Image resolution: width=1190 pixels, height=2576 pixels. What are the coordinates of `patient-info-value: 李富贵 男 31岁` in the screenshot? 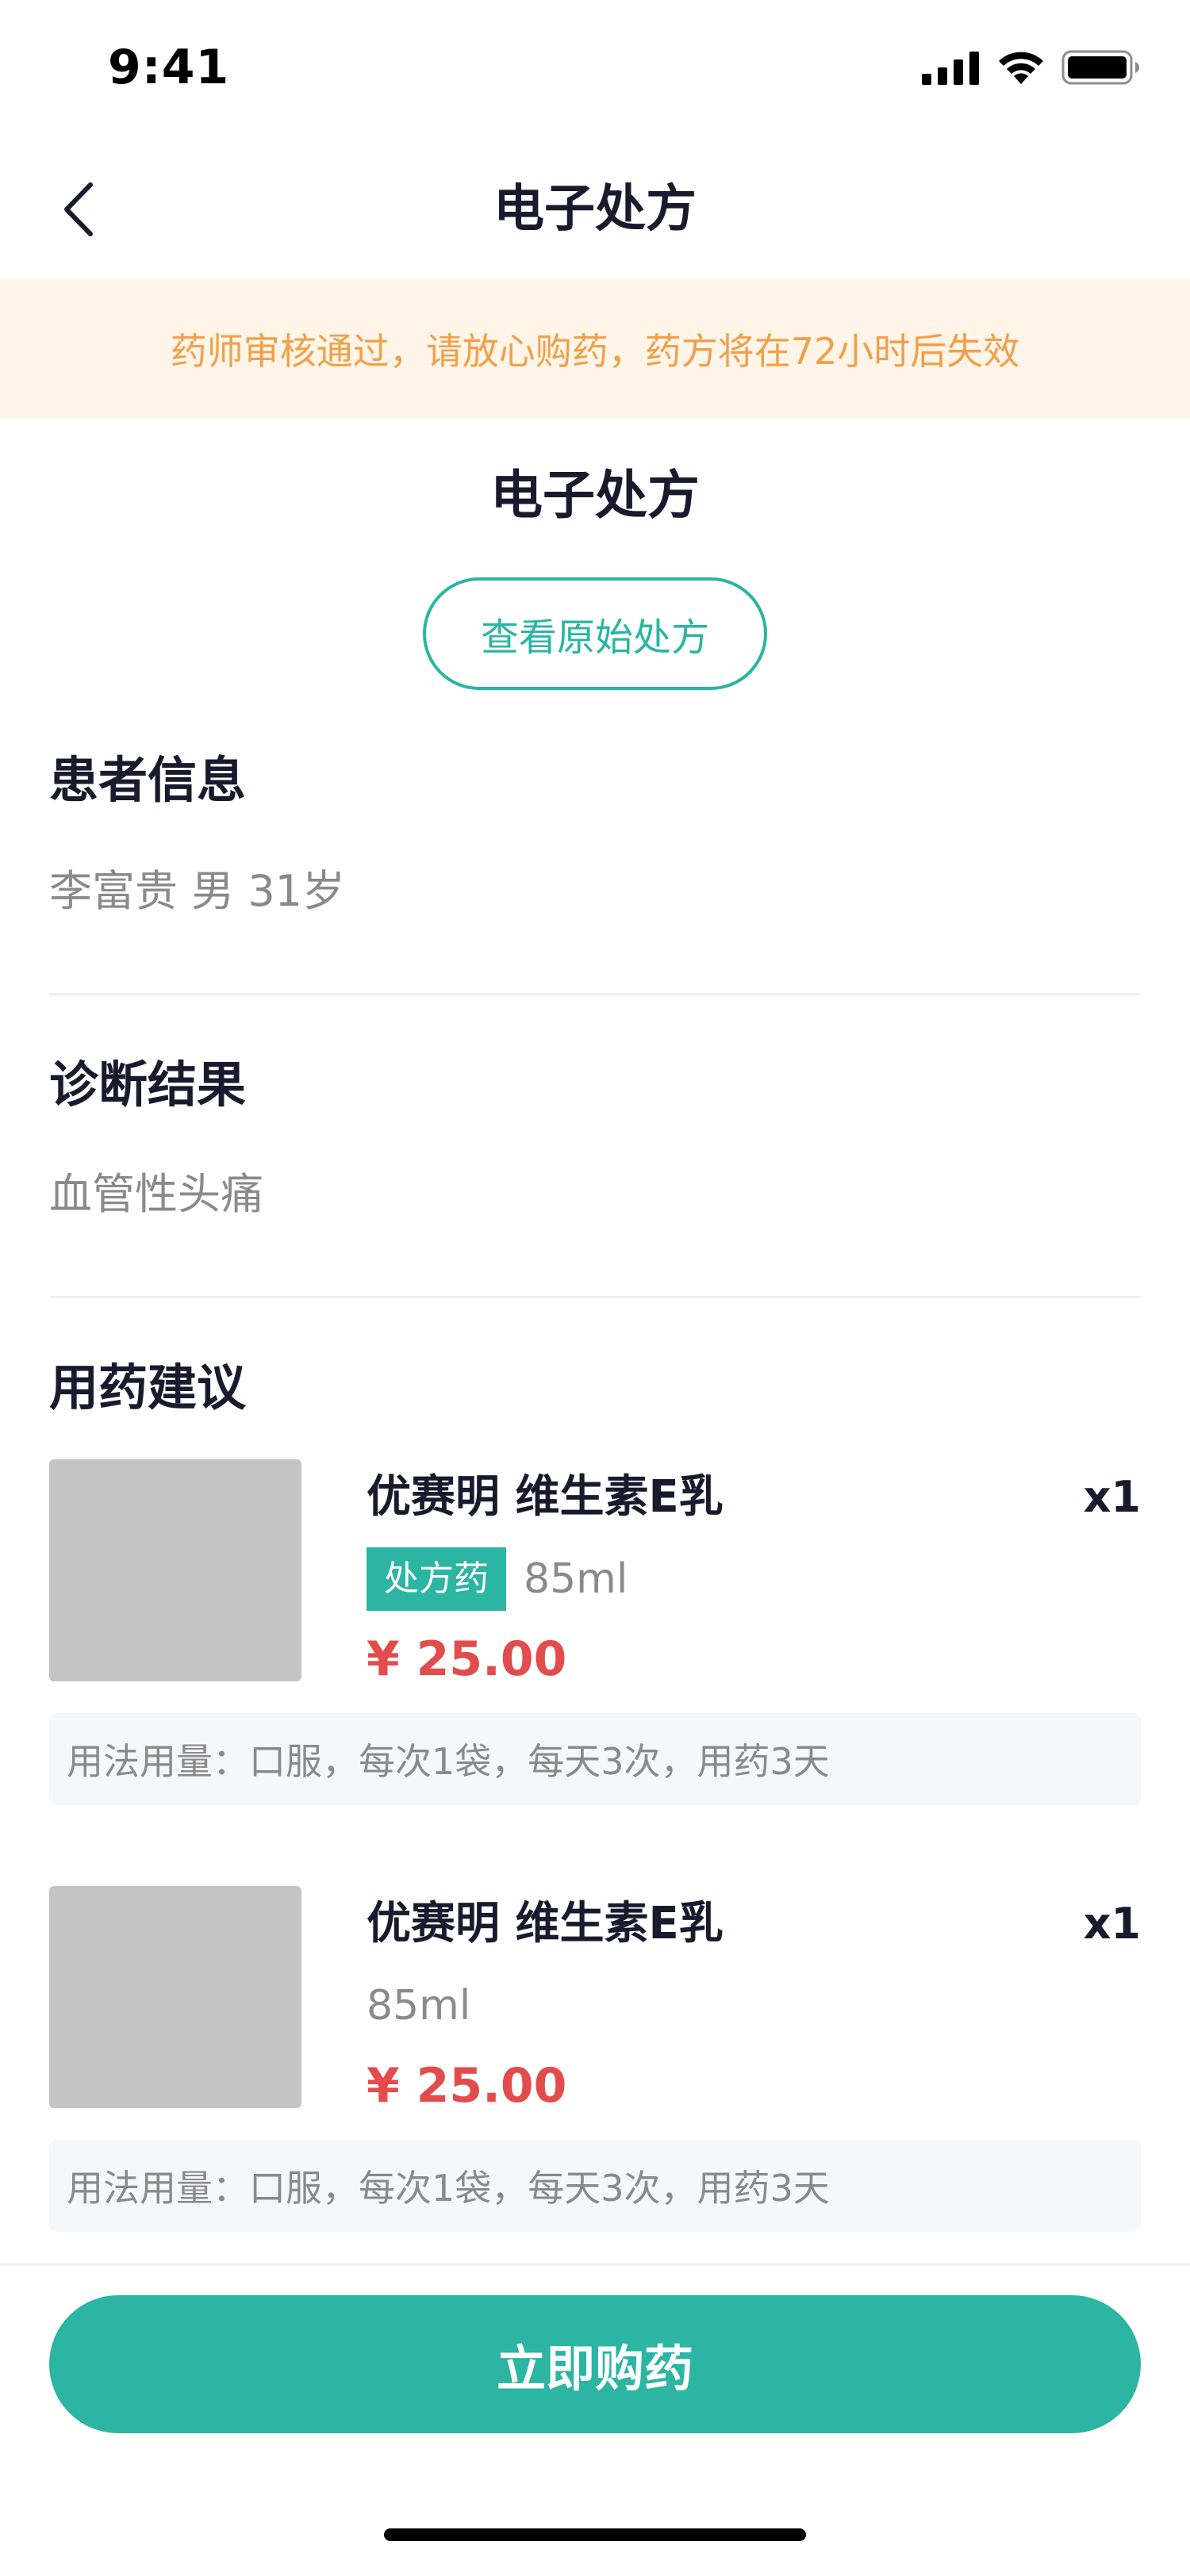 It's located at (197, 891).